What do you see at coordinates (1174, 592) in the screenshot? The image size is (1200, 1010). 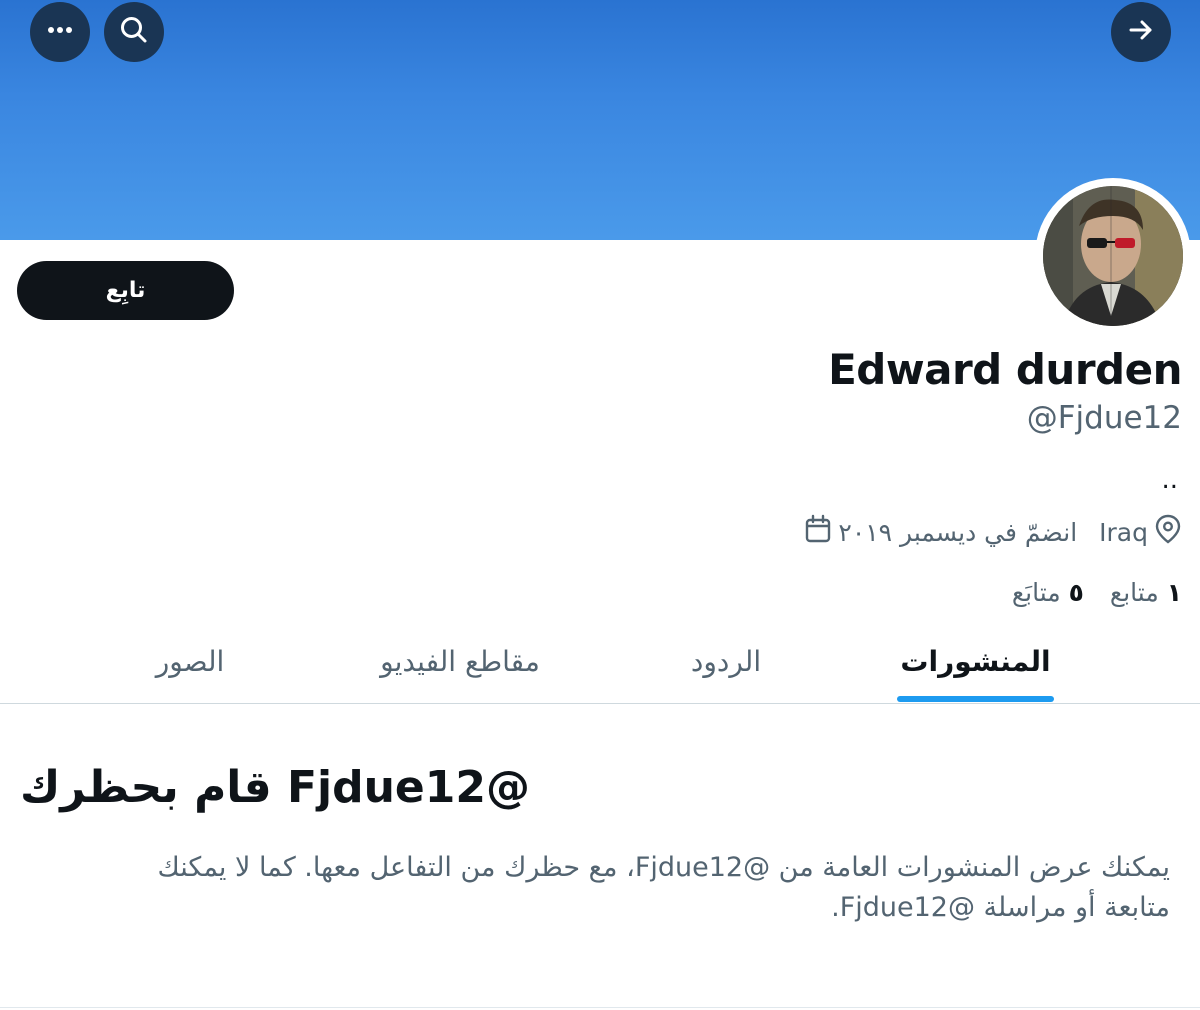 I see `followers-count: ١` at bounding box center [1174, 592].